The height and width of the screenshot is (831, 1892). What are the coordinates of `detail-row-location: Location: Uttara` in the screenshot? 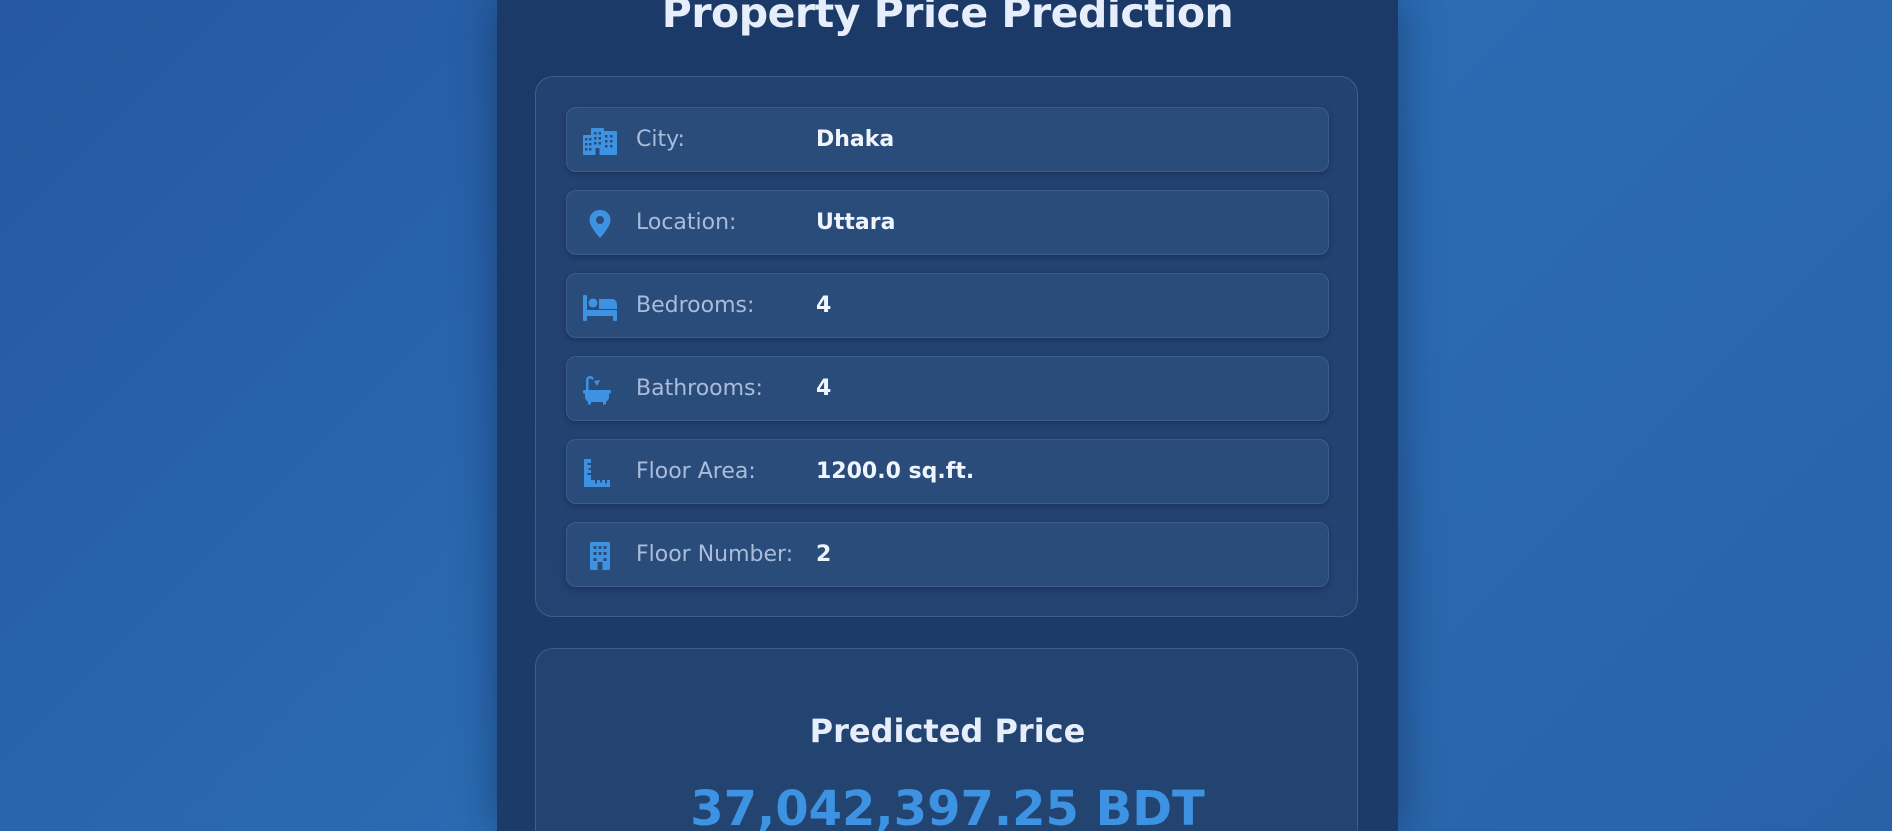 It's located at (947, 222).